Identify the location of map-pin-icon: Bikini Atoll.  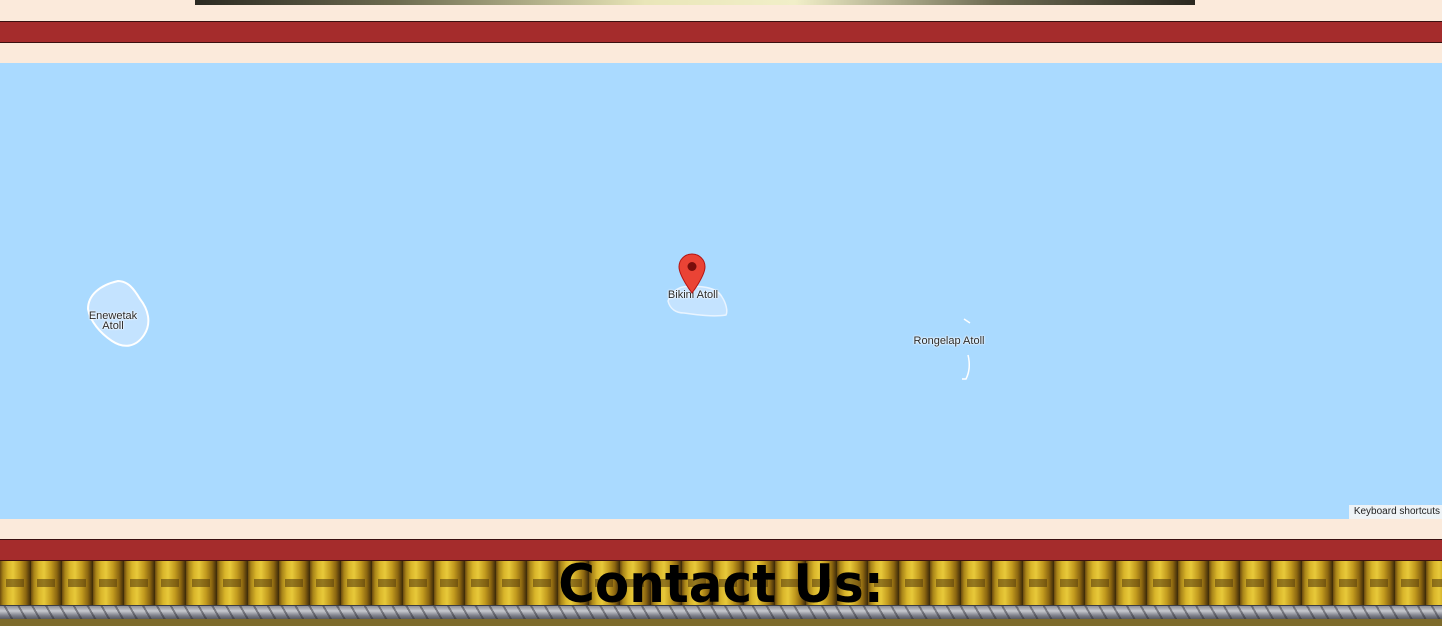
(692, 274).